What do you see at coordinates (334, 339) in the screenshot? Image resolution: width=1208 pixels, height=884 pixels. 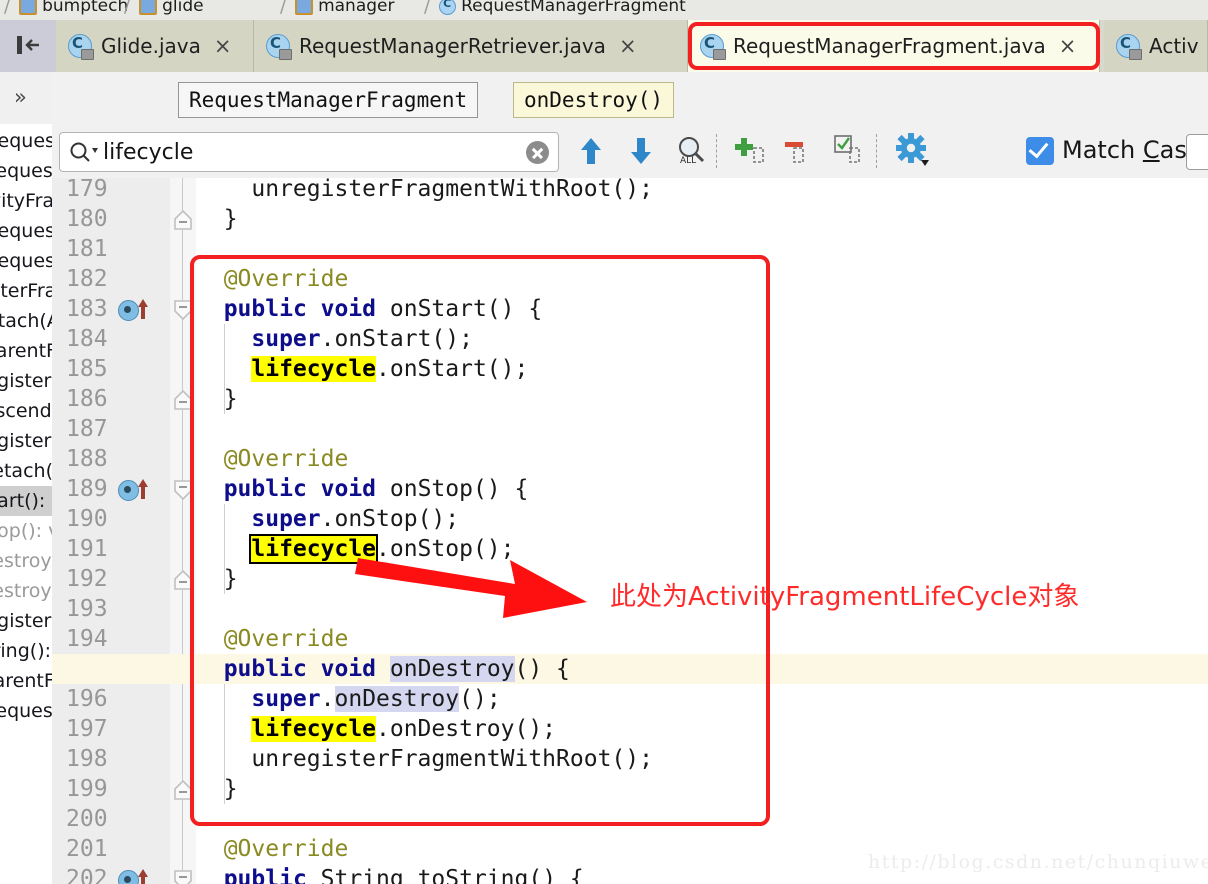 I see `code-line: super.onStart();` at bounding box center [334, 339].